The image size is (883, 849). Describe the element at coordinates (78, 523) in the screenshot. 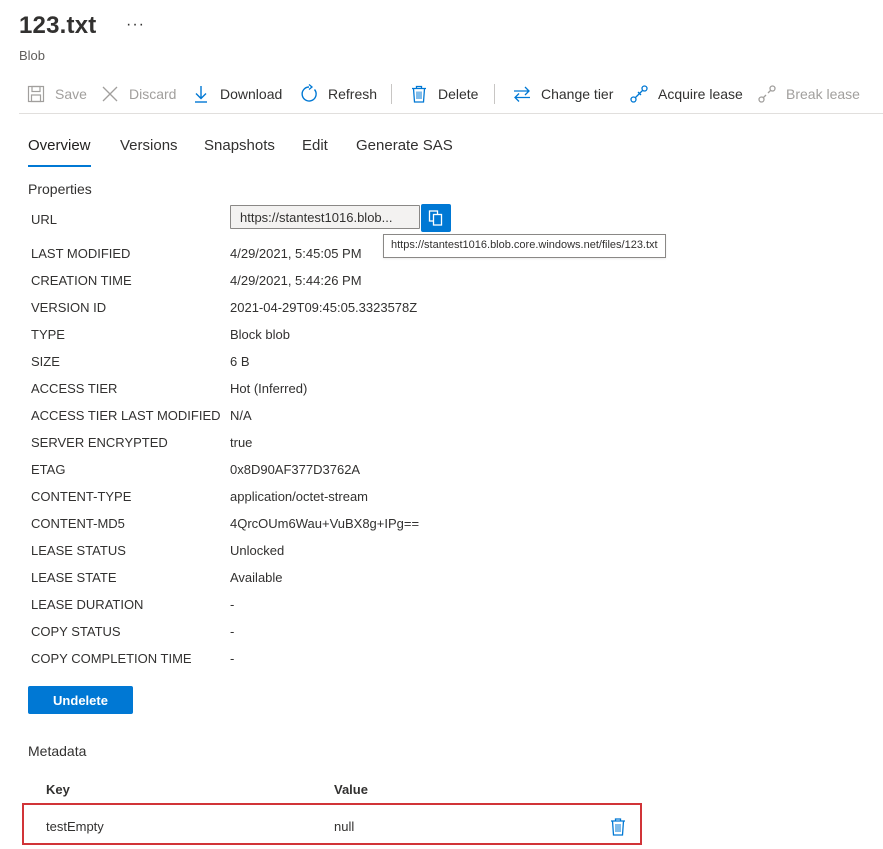

I see `property-label: CONTENT-MD5` at that location.